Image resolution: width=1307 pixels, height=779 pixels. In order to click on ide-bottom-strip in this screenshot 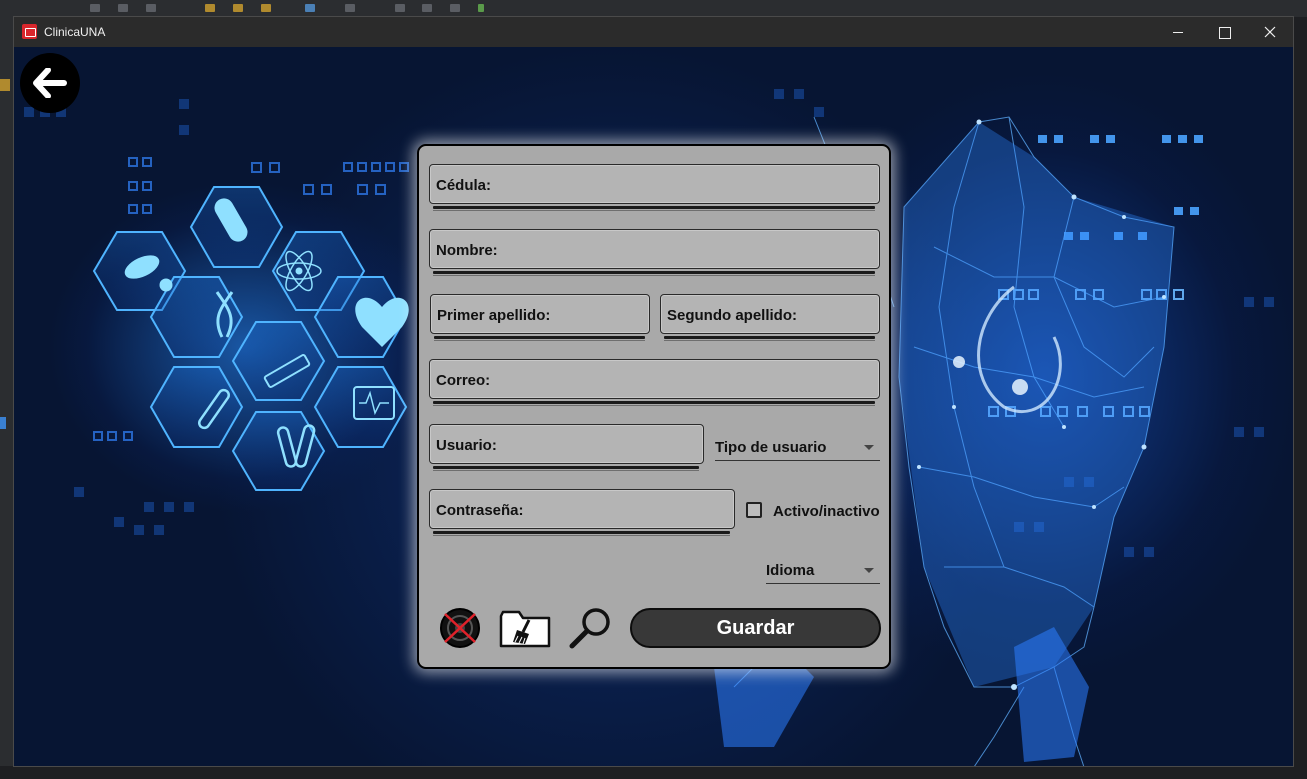, I will do `click(653, 772)`.